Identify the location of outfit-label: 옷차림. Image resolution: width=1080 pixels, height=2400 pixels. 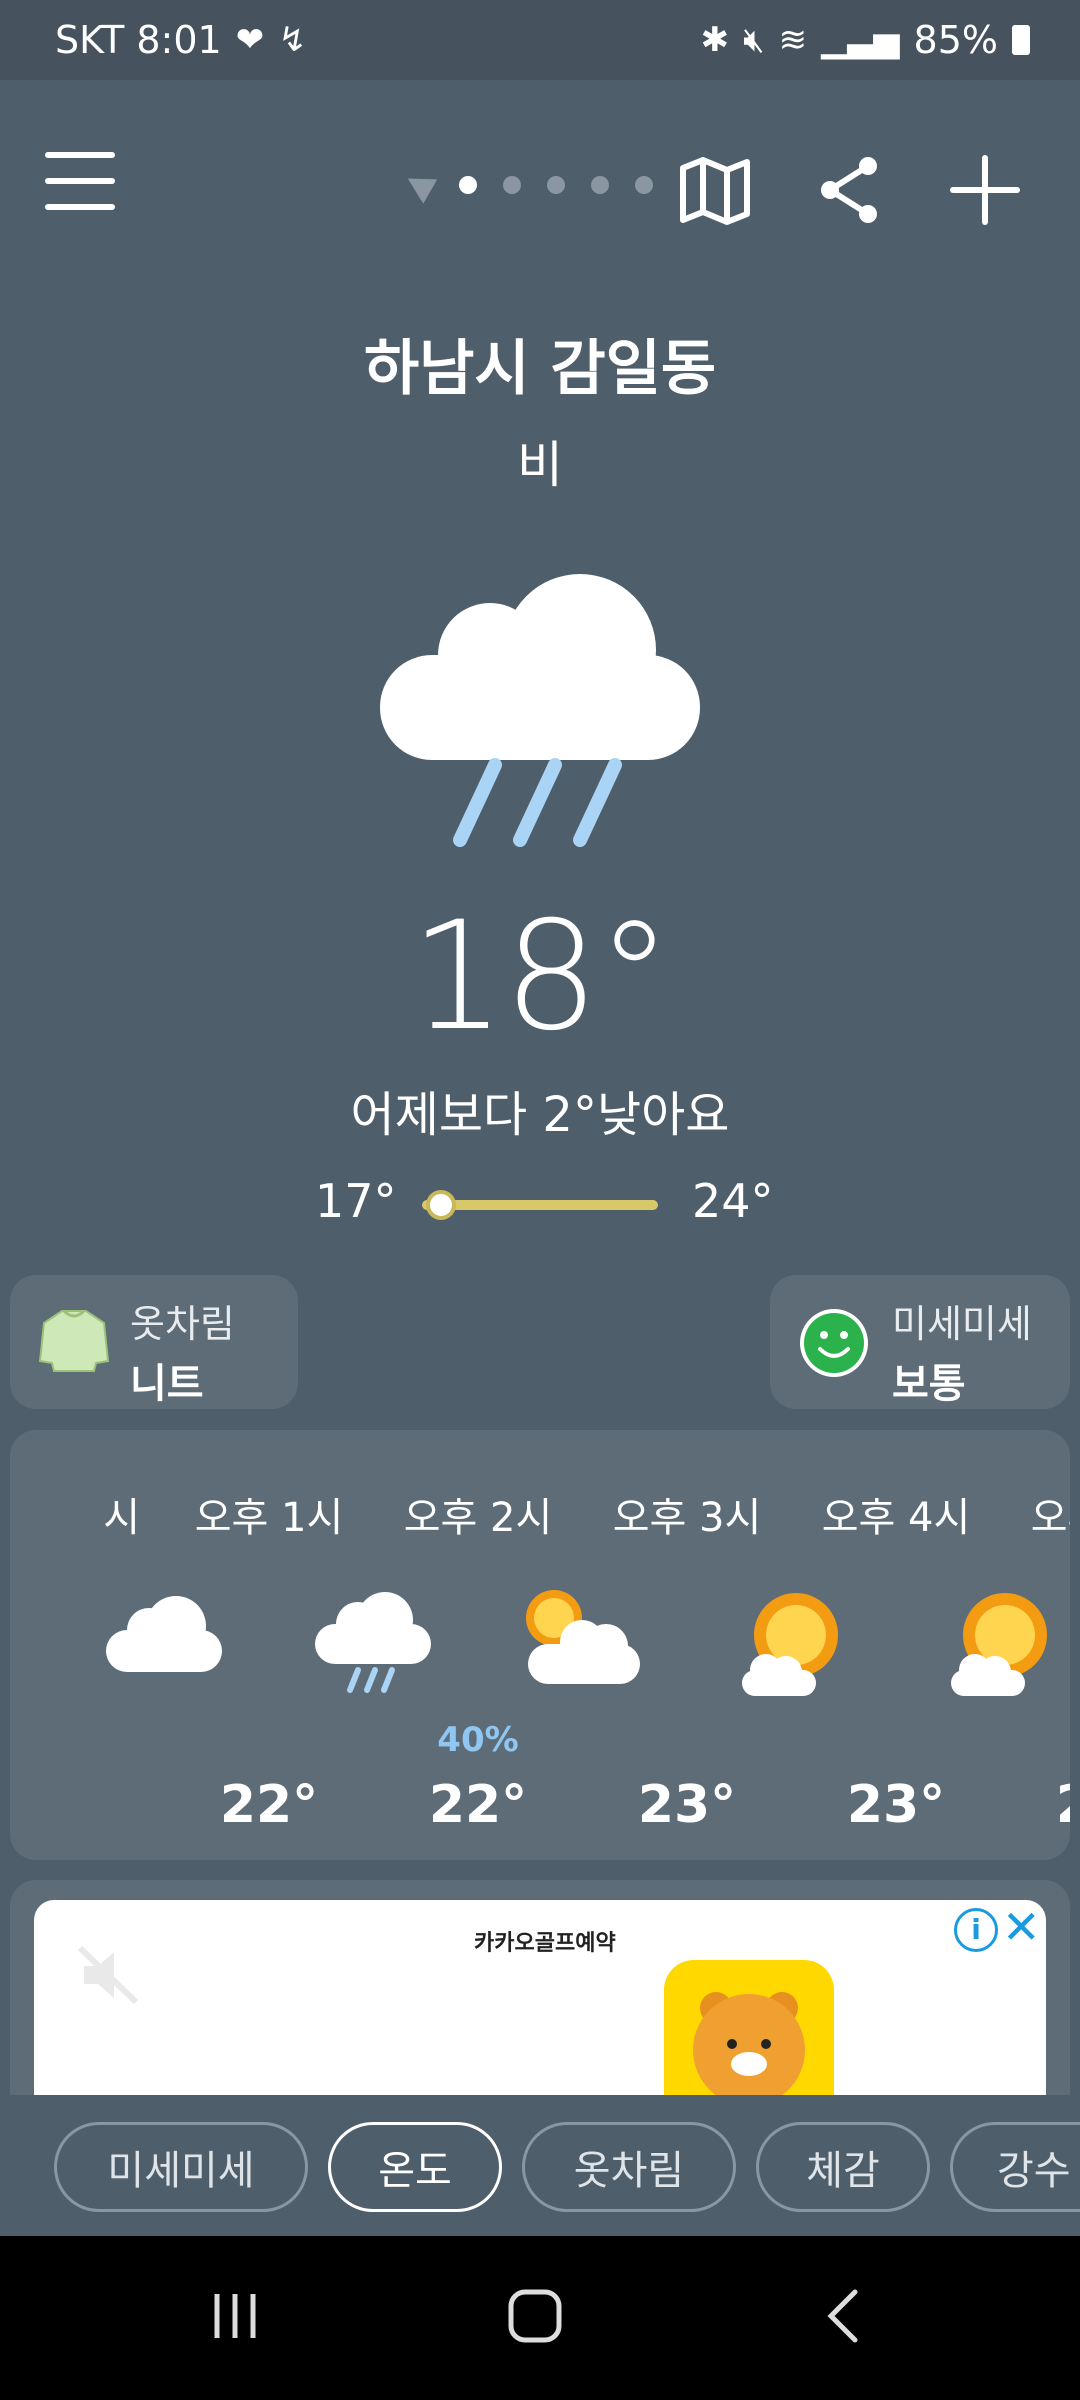
(182, 1324).